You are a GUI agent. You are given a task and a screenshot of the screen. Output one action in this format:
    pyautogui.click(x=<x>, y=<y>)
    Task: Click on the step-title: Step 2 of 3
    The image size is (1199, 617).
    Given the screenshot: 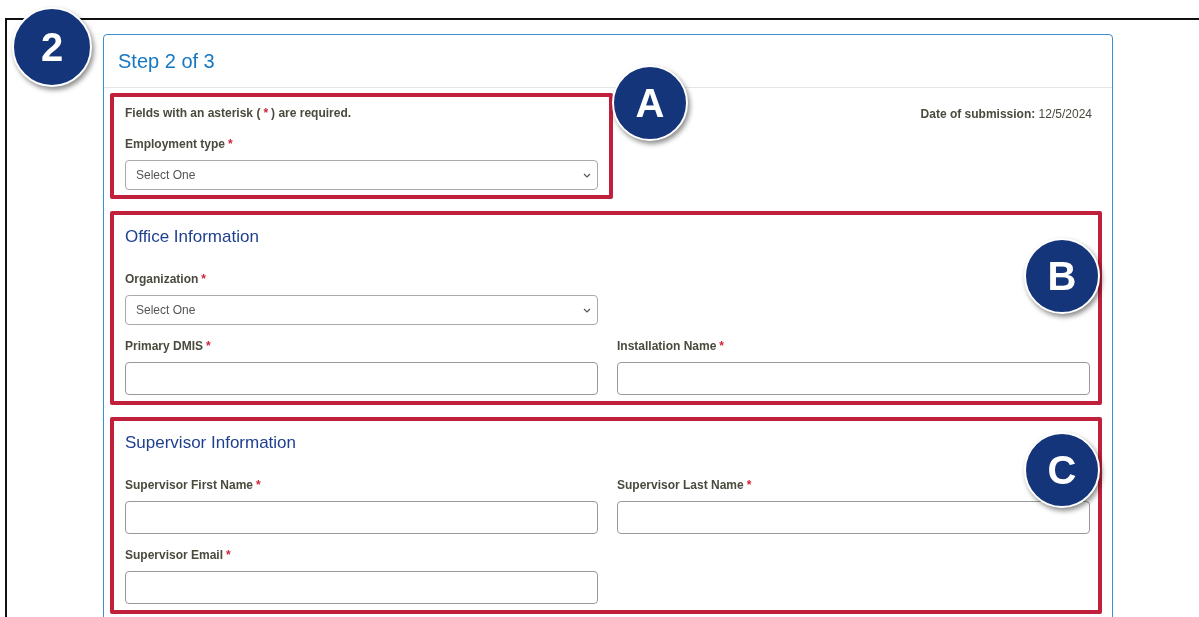 What is the action you would take?
    pyautogui.click(x=166, y=61)
    